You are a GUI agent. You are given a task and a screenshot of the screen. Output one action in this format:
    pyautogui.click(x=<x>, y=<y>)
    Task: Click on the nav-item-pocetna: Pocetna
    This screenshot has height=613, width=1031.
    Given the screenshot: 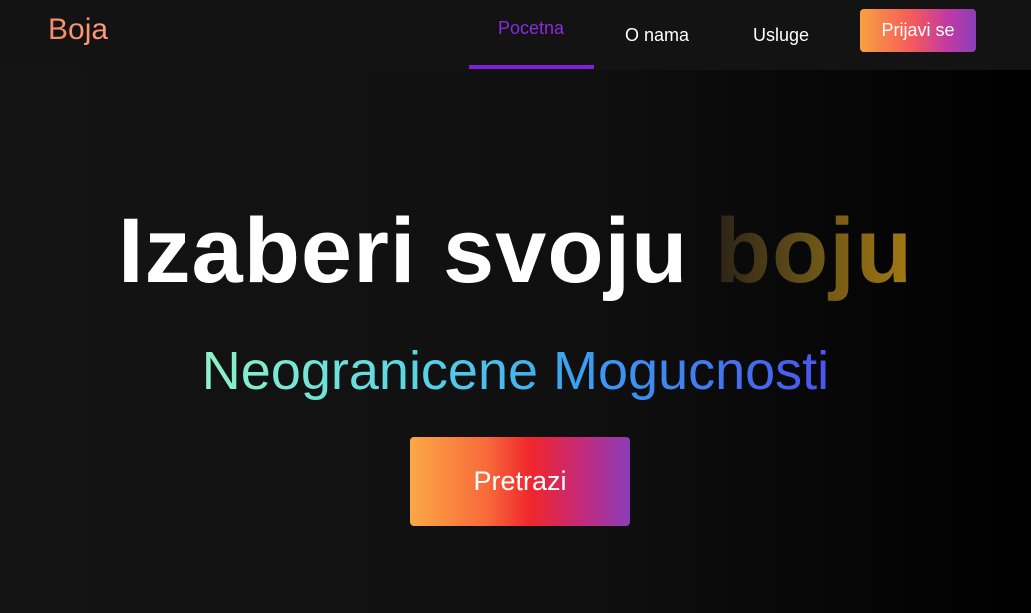 What is the action you would take?
    pyautogui.click(x=531, y=35)
    